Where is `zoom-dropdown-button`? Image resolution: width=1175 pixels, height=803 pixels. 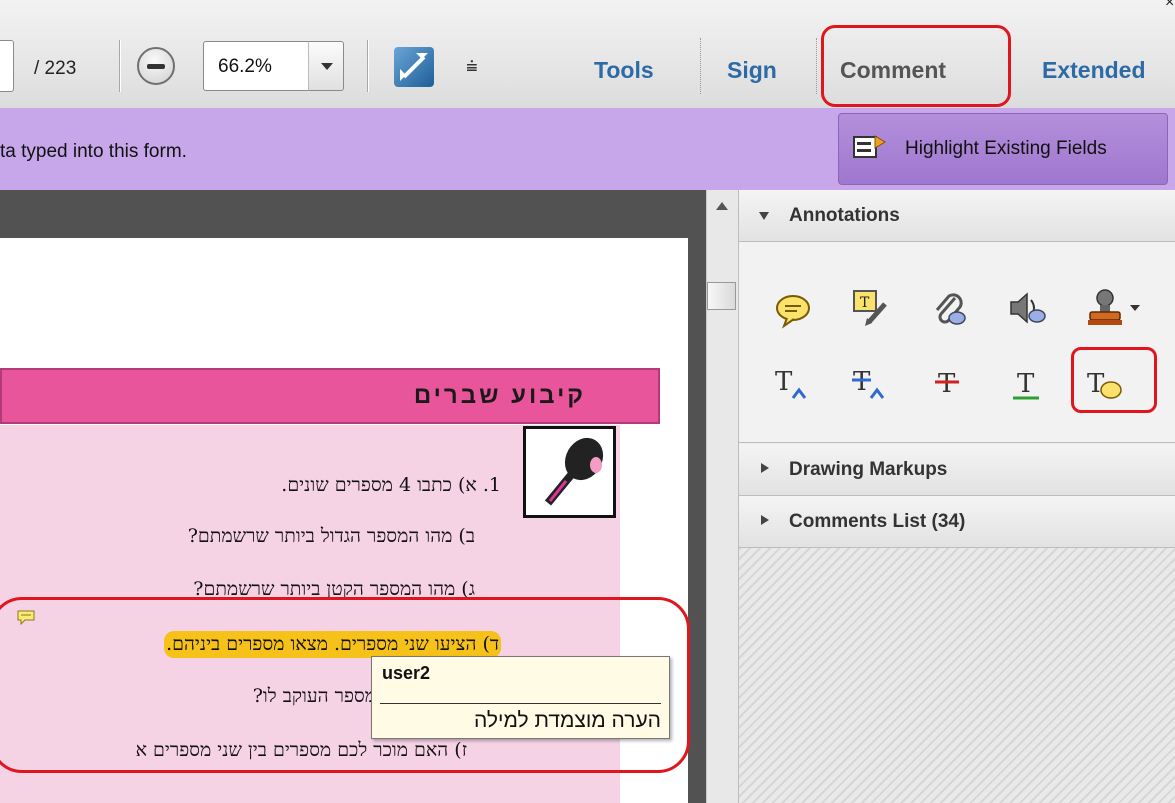 zoom-dropdown-button is located at coordinates (326, 66).